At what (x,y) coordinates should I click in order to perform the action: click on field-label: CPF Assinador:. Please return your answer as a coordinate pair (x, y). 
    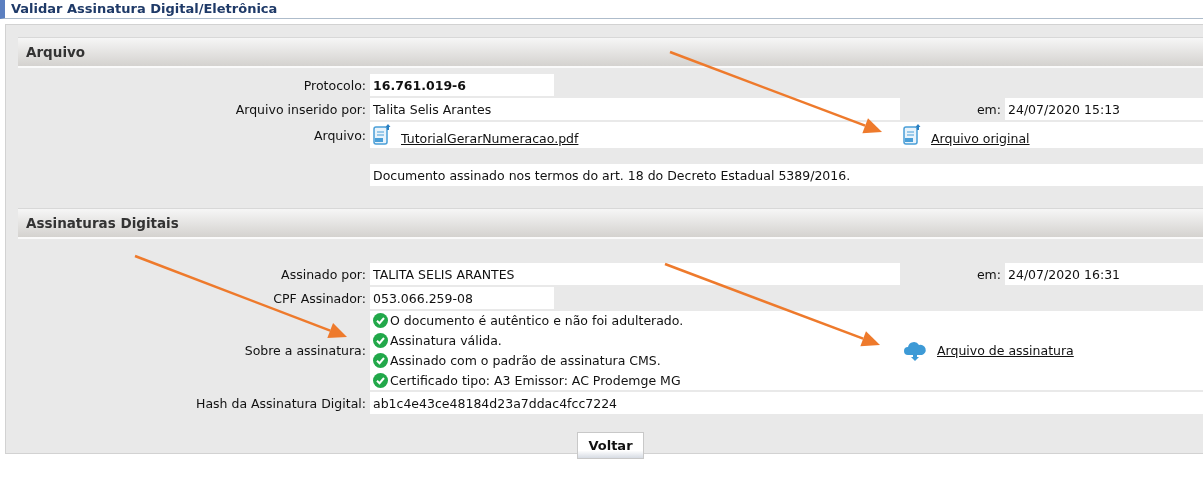
    Looking at the image, I should click on (319, 298).